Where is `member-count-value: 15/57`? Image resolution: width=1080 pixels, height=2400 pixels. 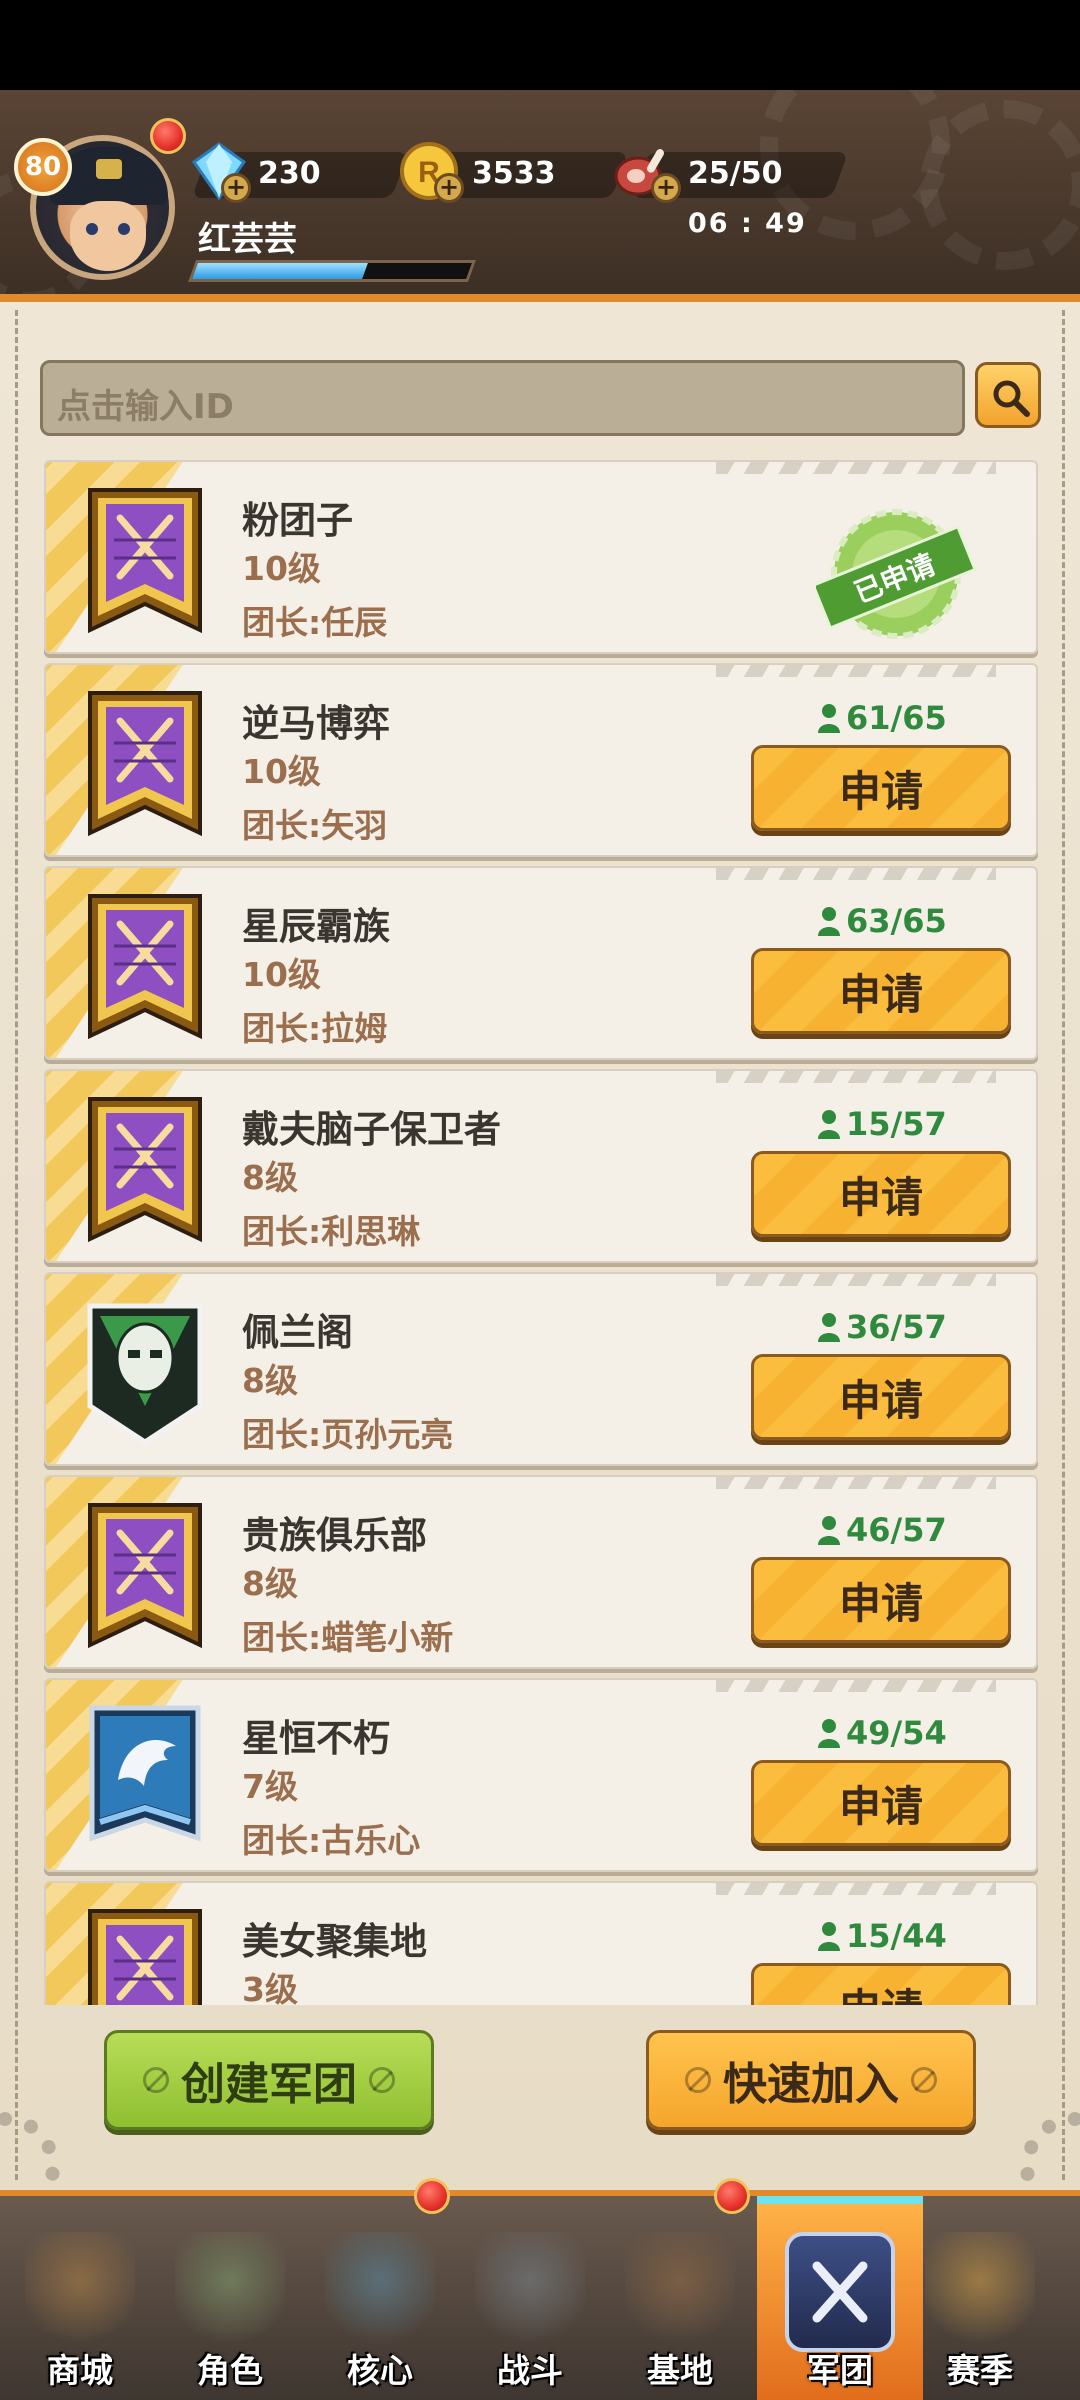
member-count-value: 15/57 is located at coordinates (896, 1124).